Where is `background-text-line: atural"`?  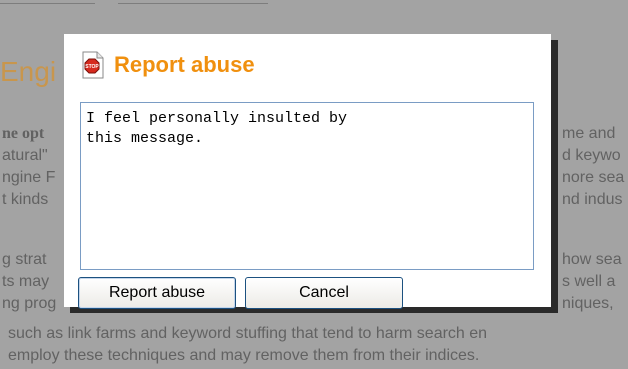
background-text-line: atural" is located at coordinates (25, 155).